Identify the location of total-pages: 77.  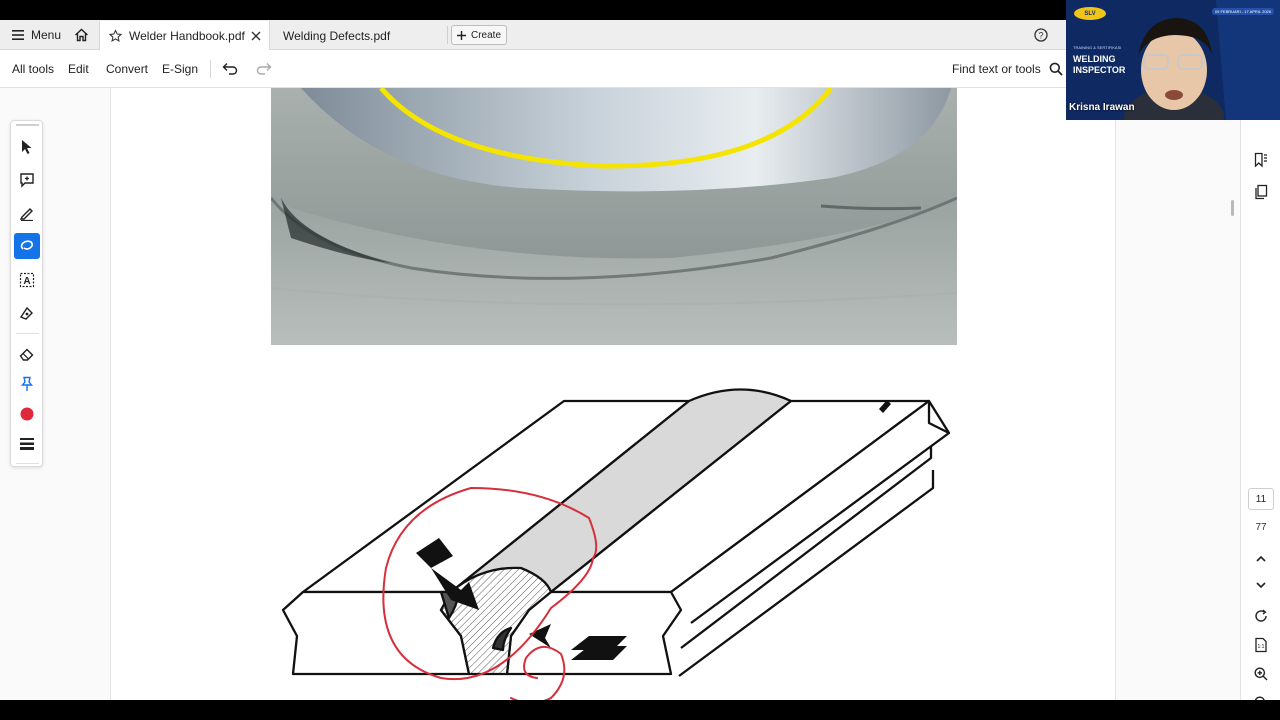
(1261, 527).